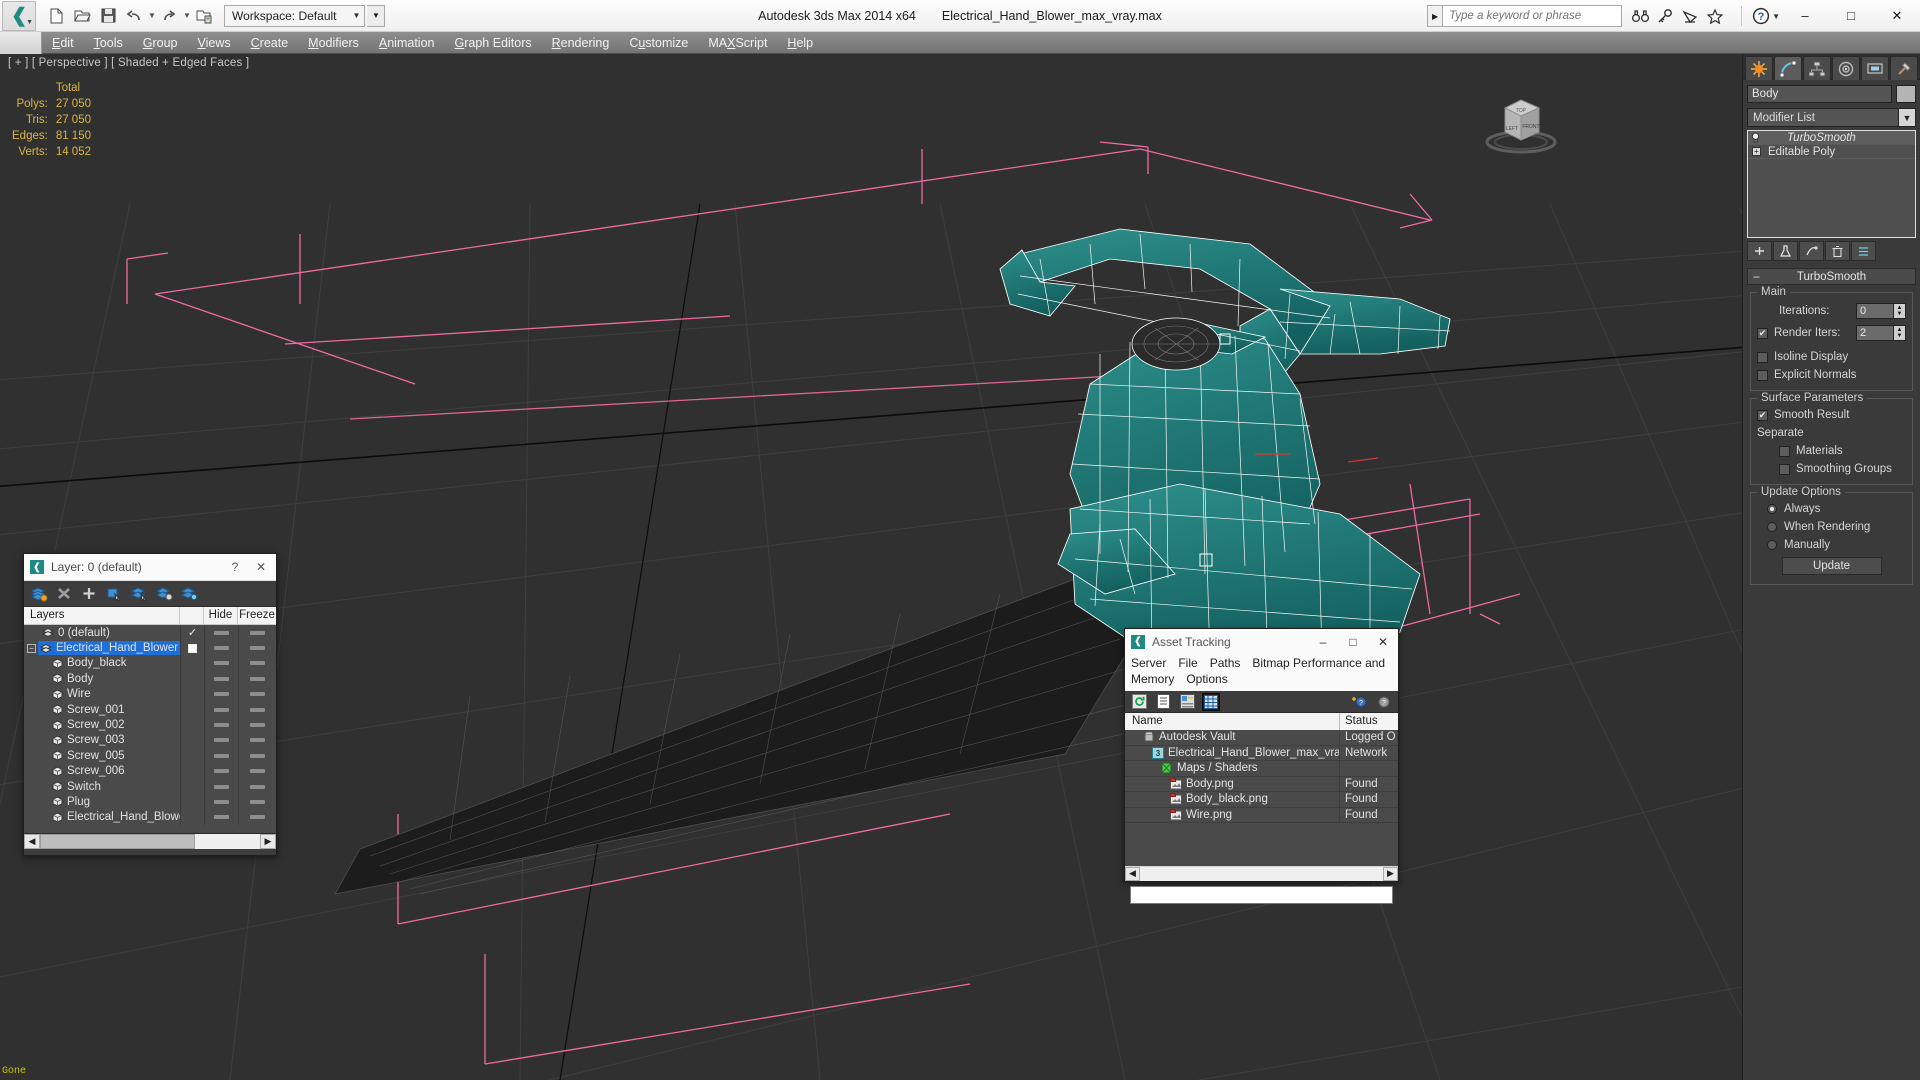 This screenshot has width=1920, height=1080. What do you see at coordinates (1353, 642) in the screenshot?
I see `asset-tracking-maximize-button: □` at bounding box center [1353, 642].